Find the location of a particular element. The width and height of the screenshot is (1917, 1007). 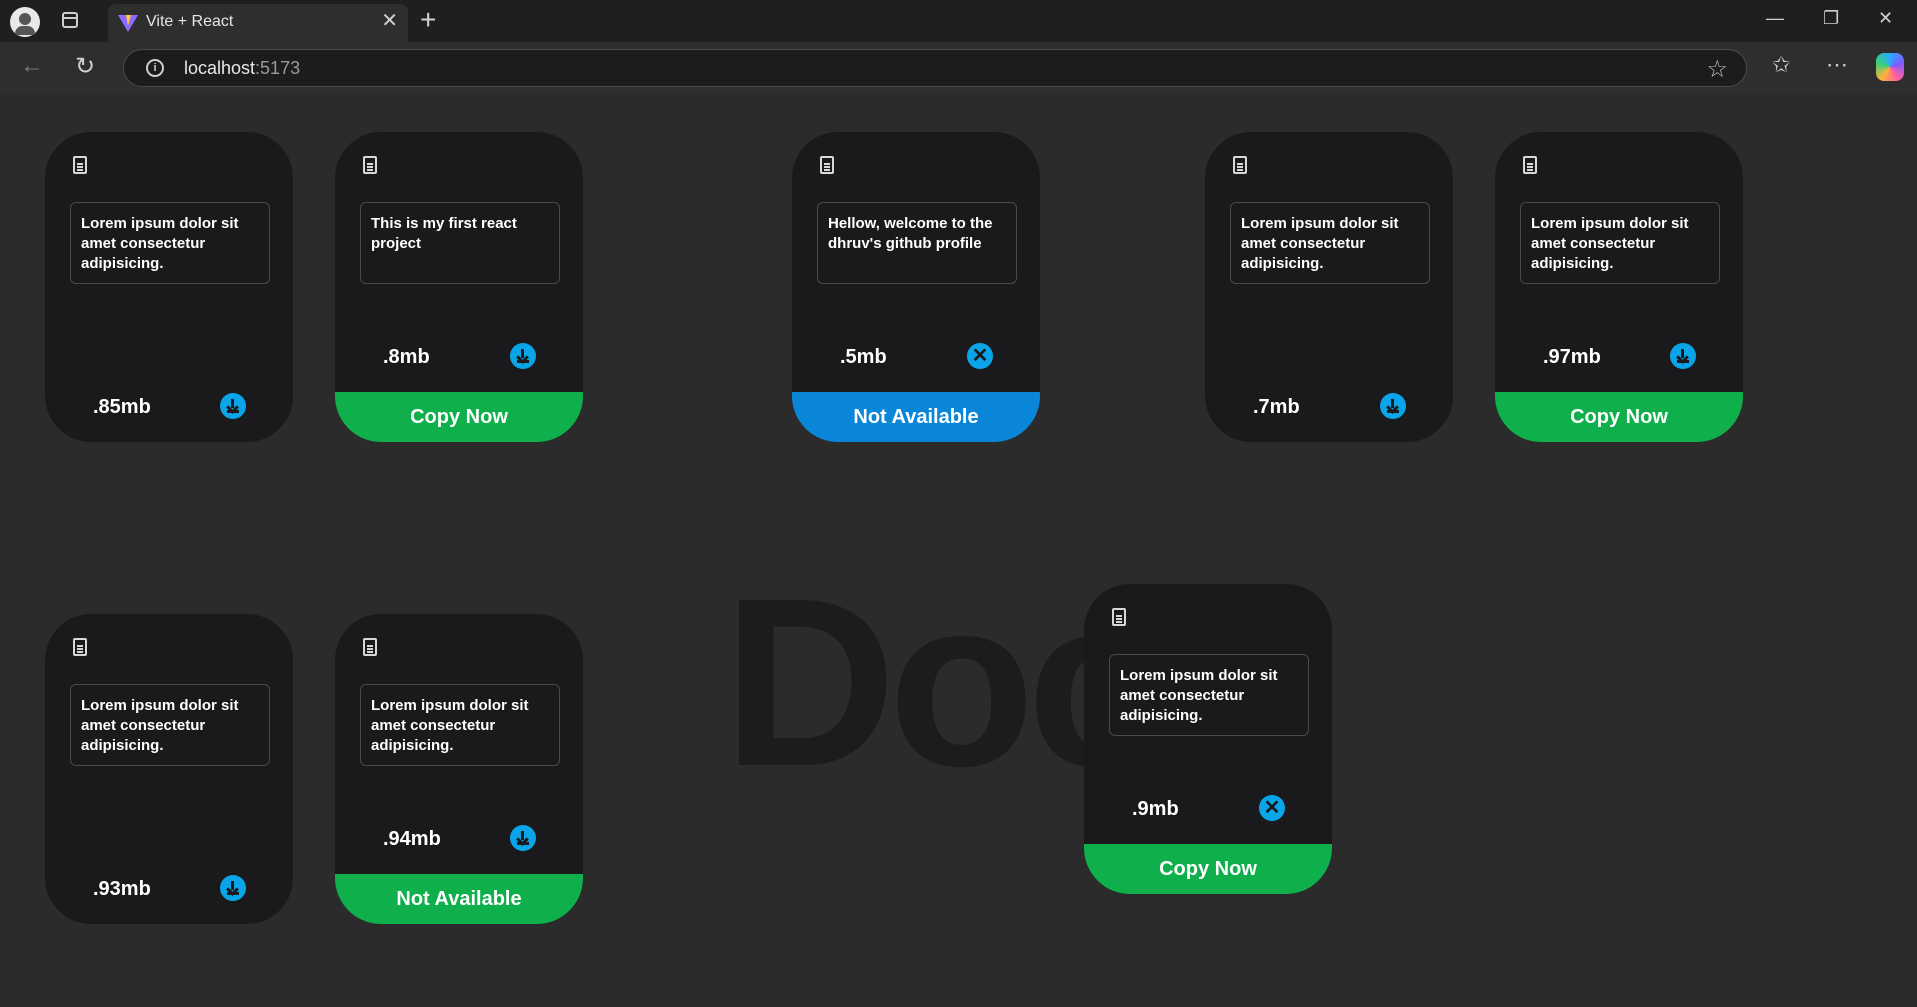

file-size: .5mb is located at coordinates (863, 357).